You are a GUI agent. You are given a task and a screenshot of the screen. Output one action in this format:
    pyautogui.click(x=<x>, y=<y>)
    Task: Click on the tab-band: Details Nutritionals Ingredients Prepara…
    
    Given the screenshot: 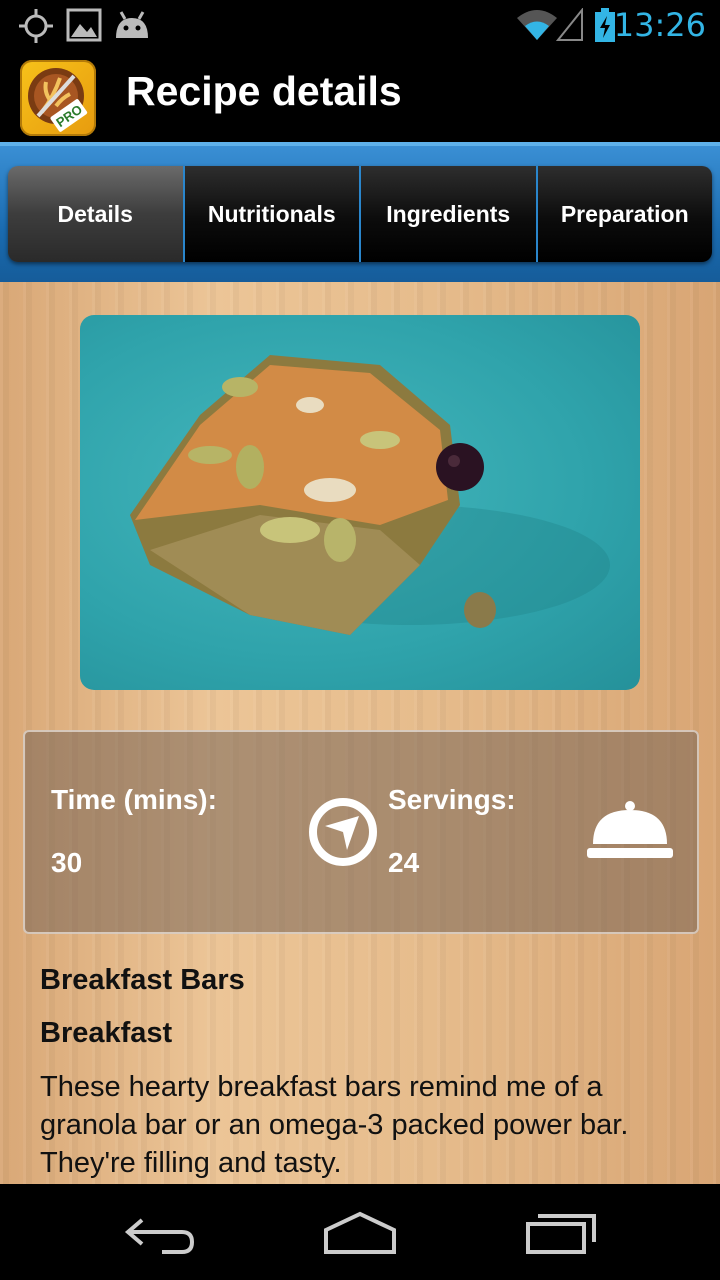 What is the action you would take?
    pyautogui.click(x=360, y=214)
    